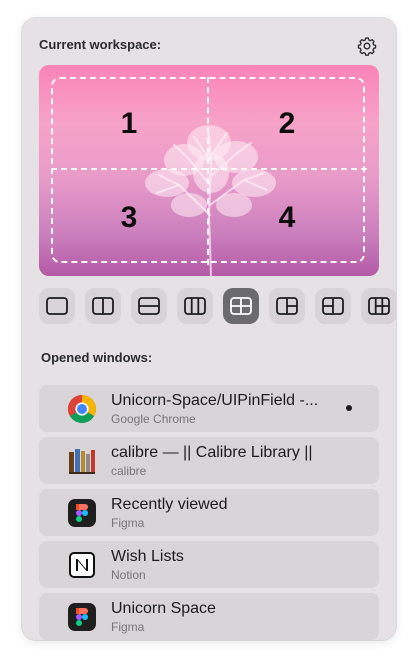 The height and width of the screenshot is (668, 418). I want to click on window-app-name: Notion, so click(128, 575).